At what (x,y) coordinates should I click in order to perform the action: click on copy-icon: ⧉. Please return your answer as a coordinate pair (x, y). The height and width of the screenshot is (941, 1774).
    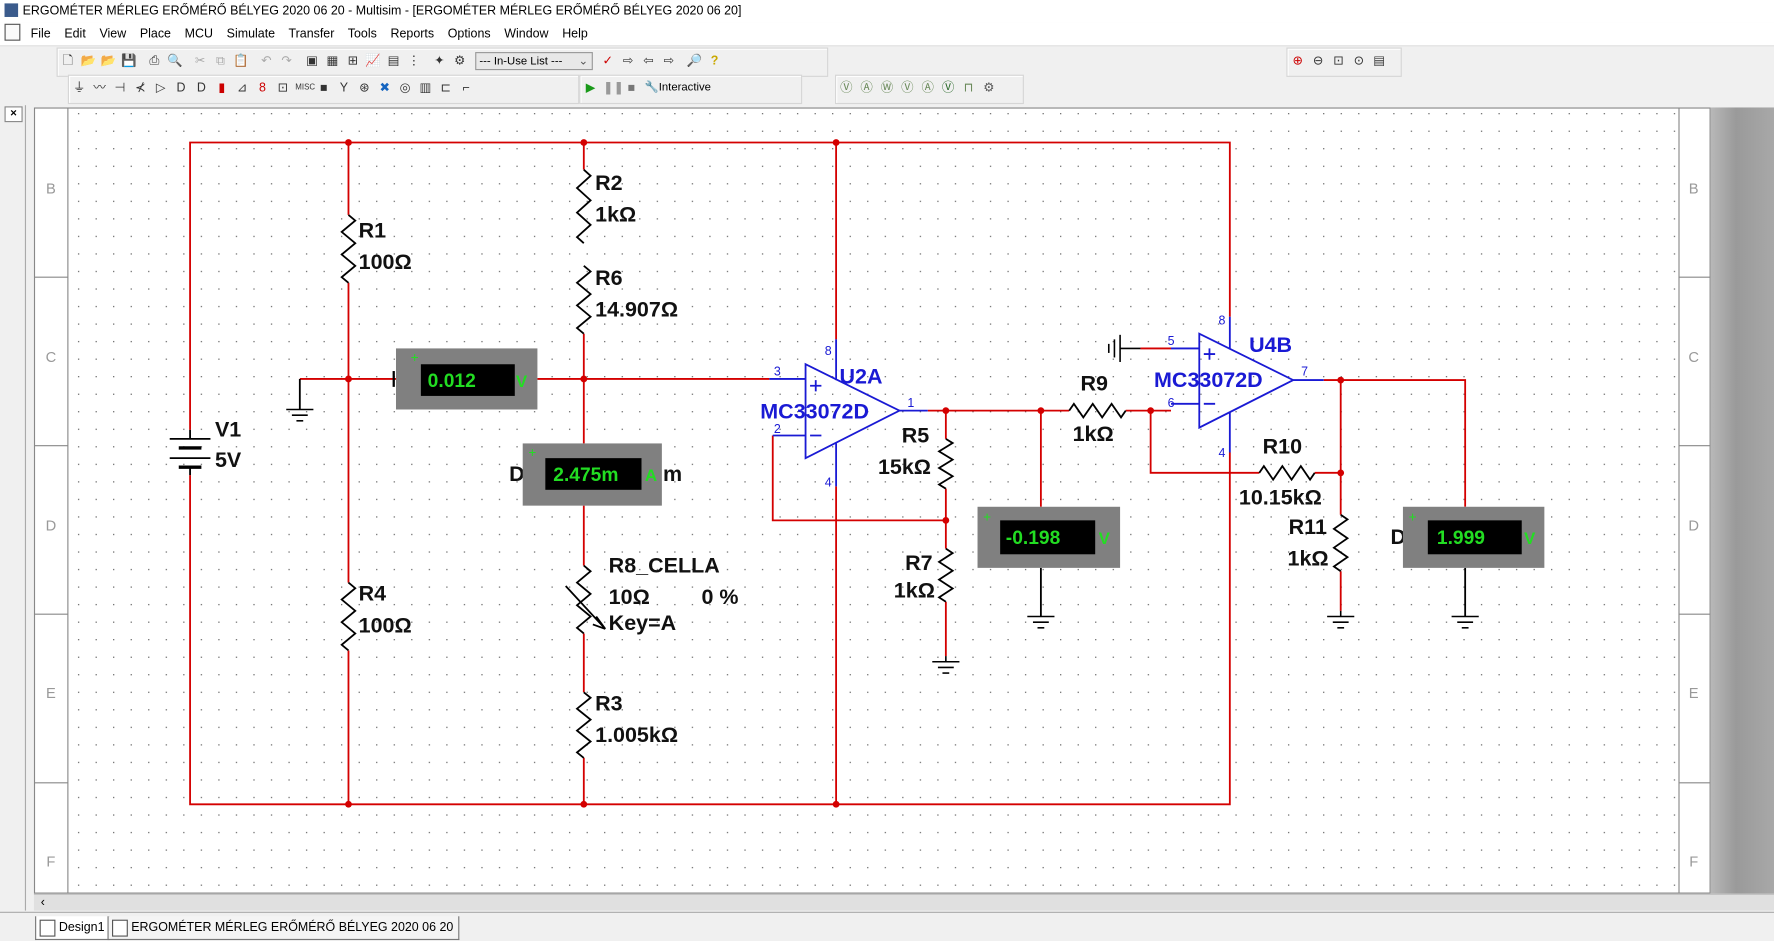
    Looking at the image, I should click on (221, 61).